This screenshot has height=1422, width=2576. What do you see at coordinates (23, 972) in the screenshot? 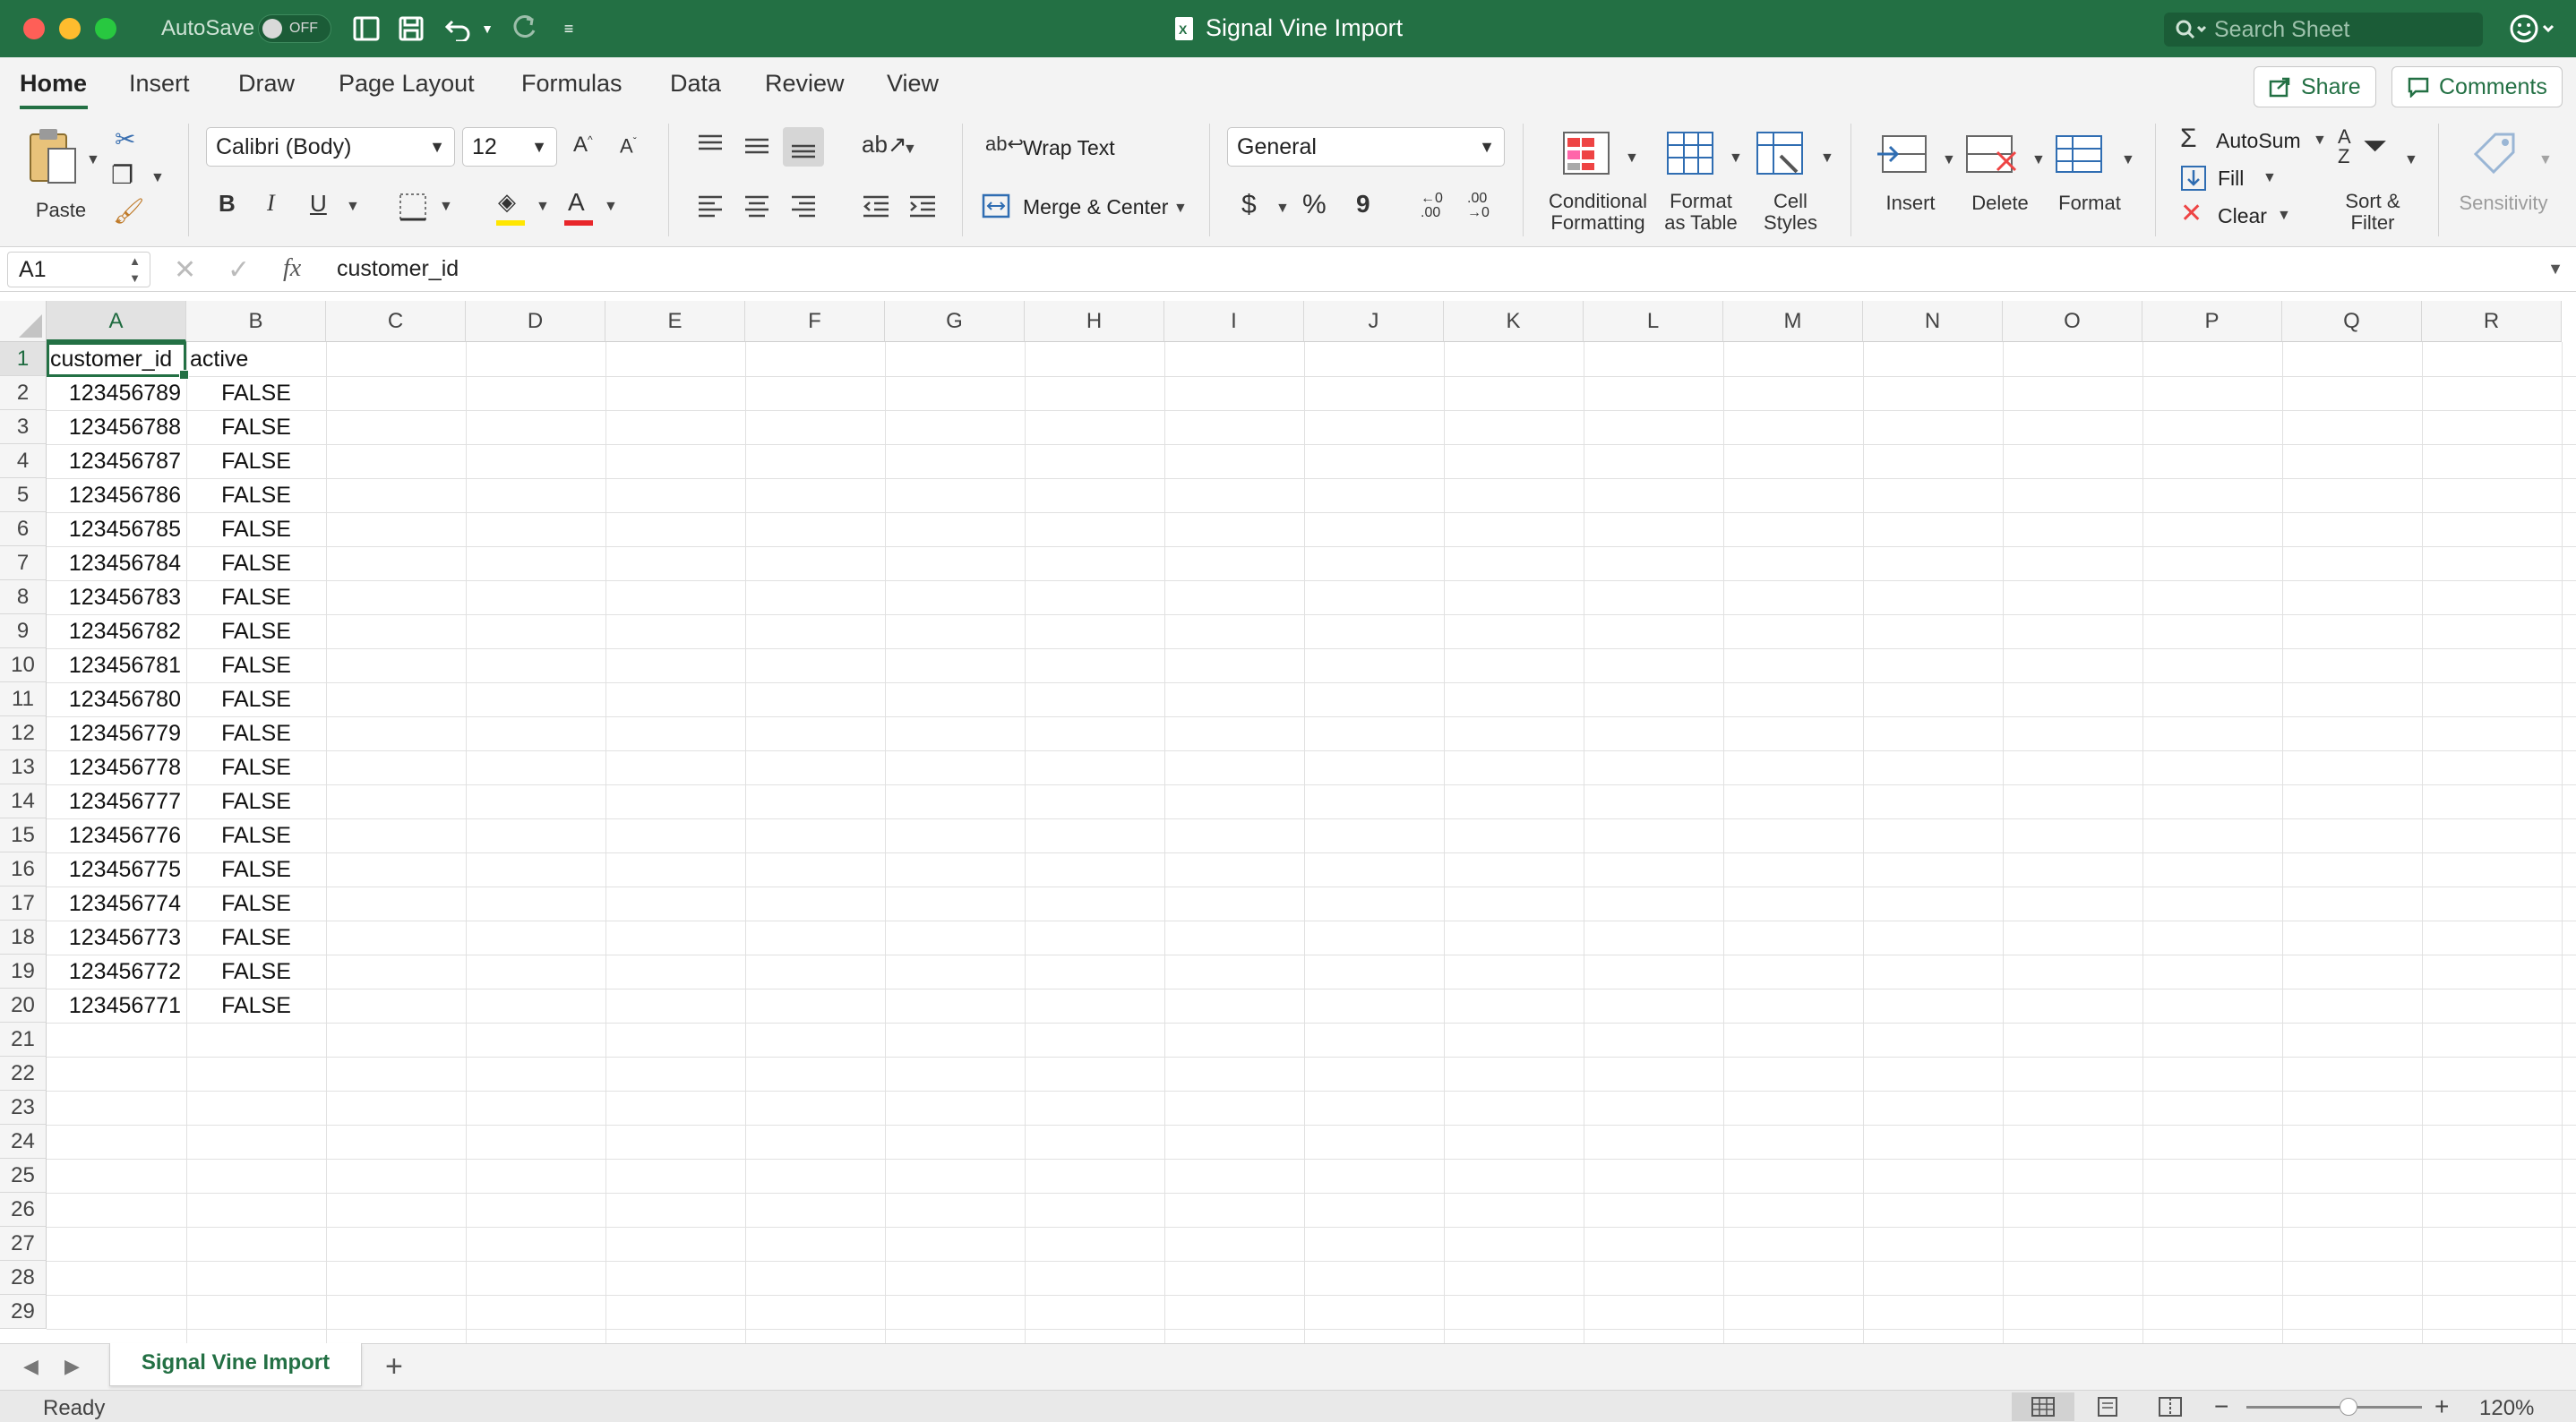
I see `row-header-19: 19` at bounding box center [23, 972].